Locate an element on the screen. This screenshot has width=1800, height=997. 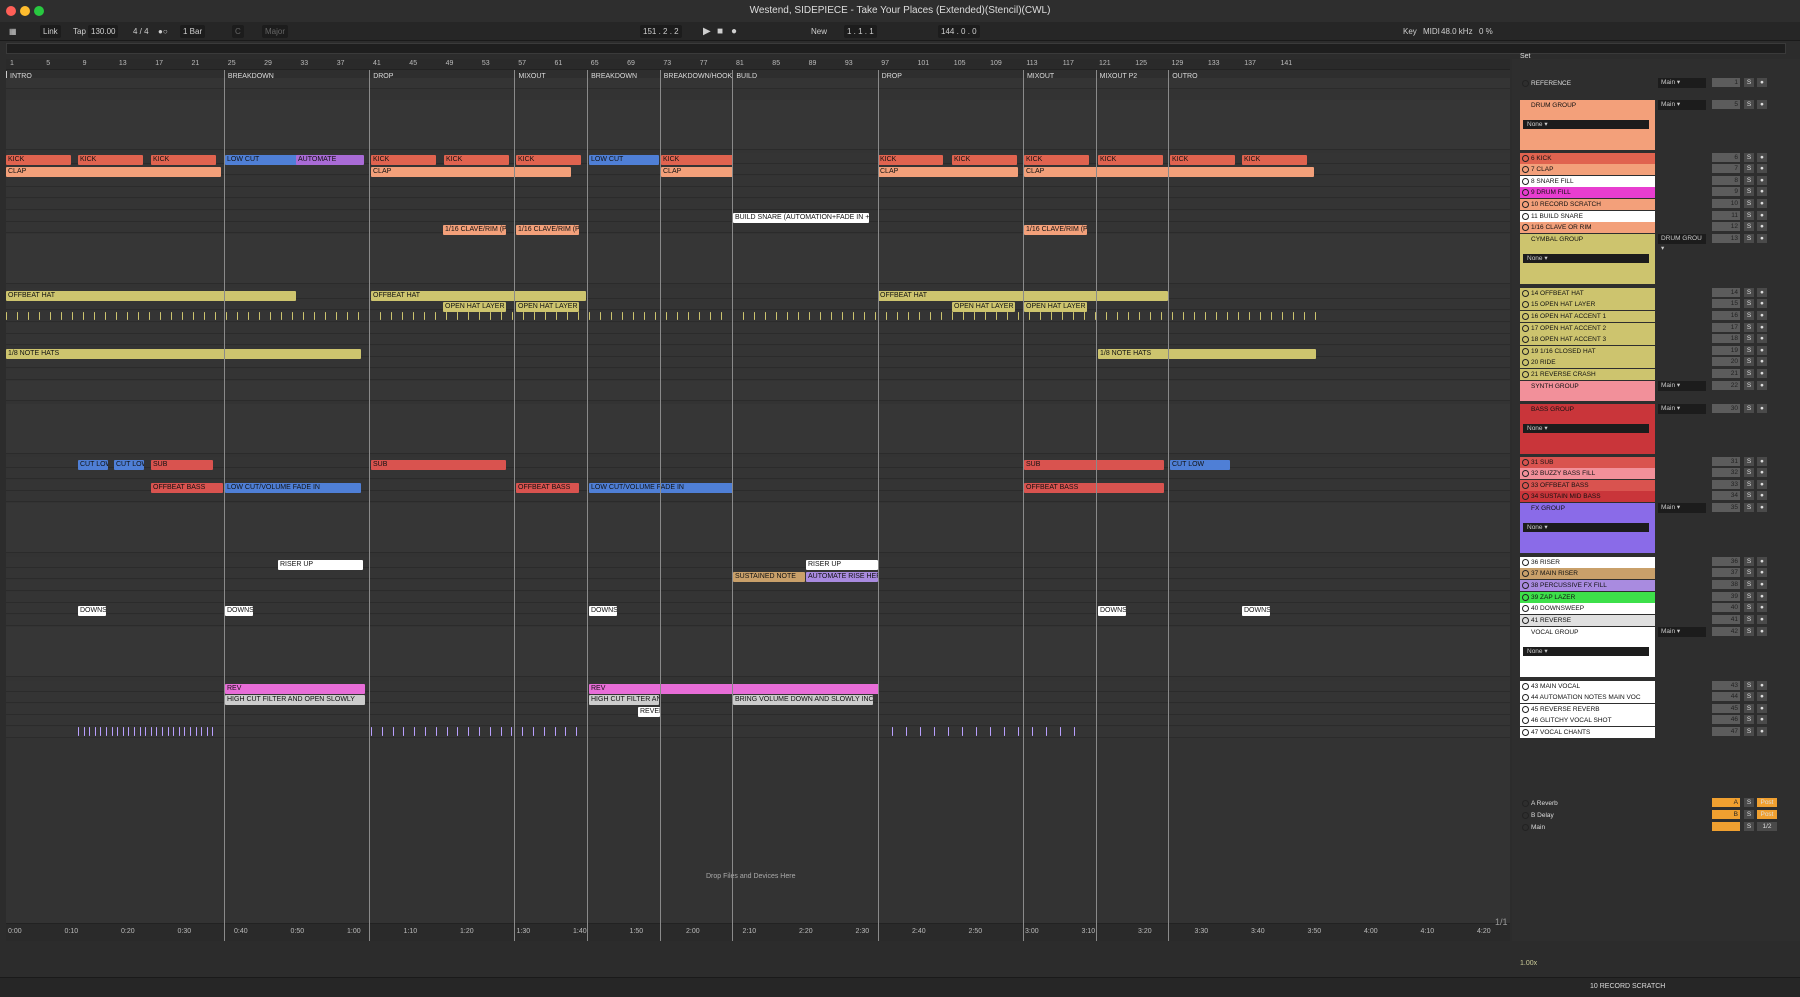
track-header: 6 KICK is located at coordinates (1587, 158).